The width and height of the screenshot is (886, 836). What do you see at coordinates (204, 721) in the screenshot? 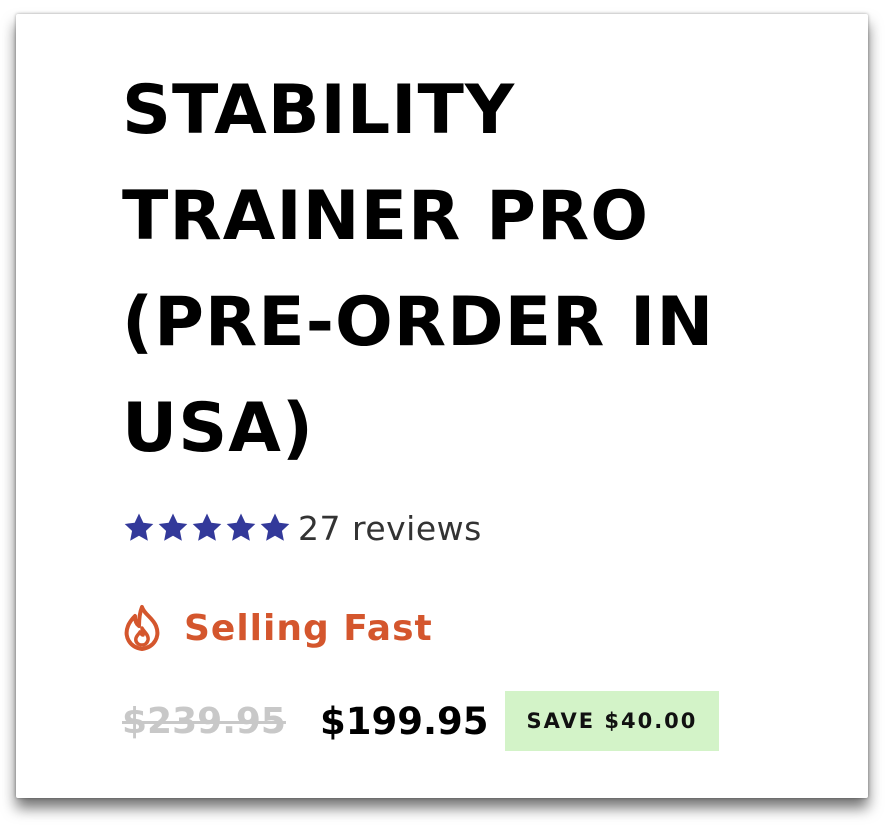
I see `original-price: $239.95` at bounding box center [204, 721].